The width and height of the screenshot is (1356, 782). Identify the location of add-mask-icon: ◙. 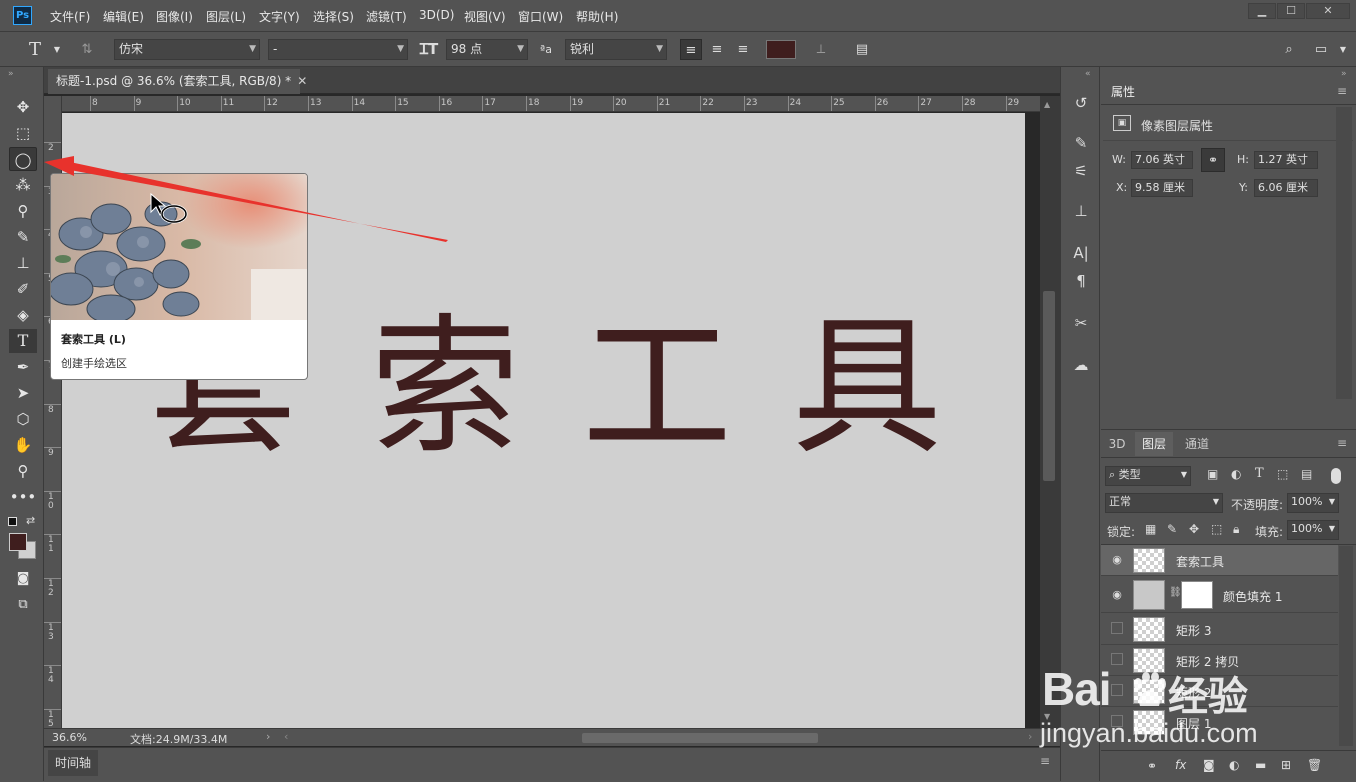
(1209, 765).